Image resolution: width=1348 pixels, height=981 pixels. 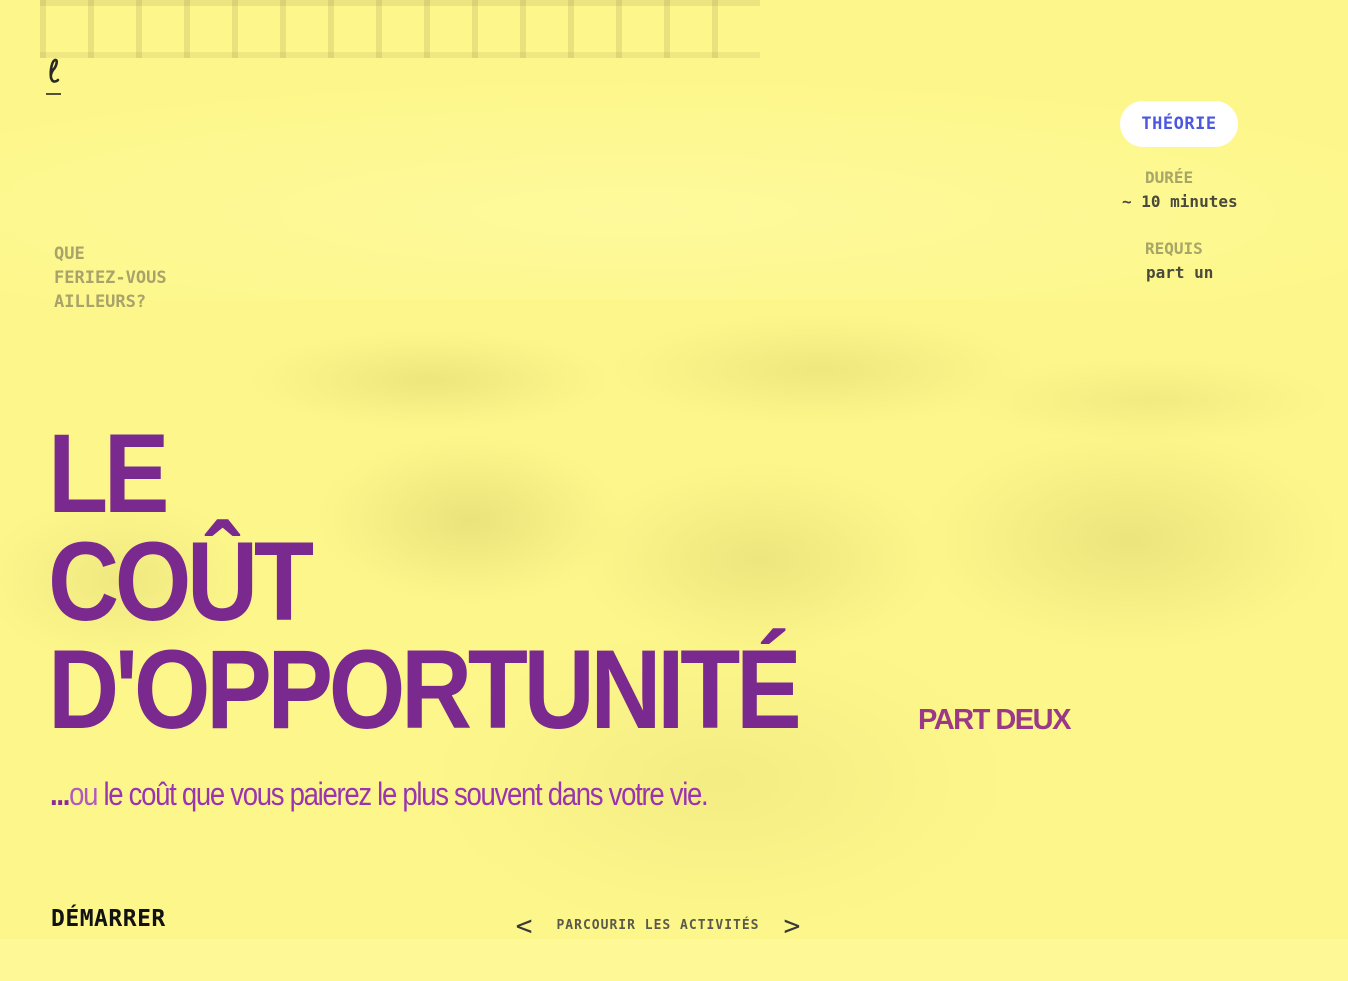 What do you see at coordinates (69, 254) in the screenshot?
I see `kicker-line: QUE` at bounding box center [69, 254].